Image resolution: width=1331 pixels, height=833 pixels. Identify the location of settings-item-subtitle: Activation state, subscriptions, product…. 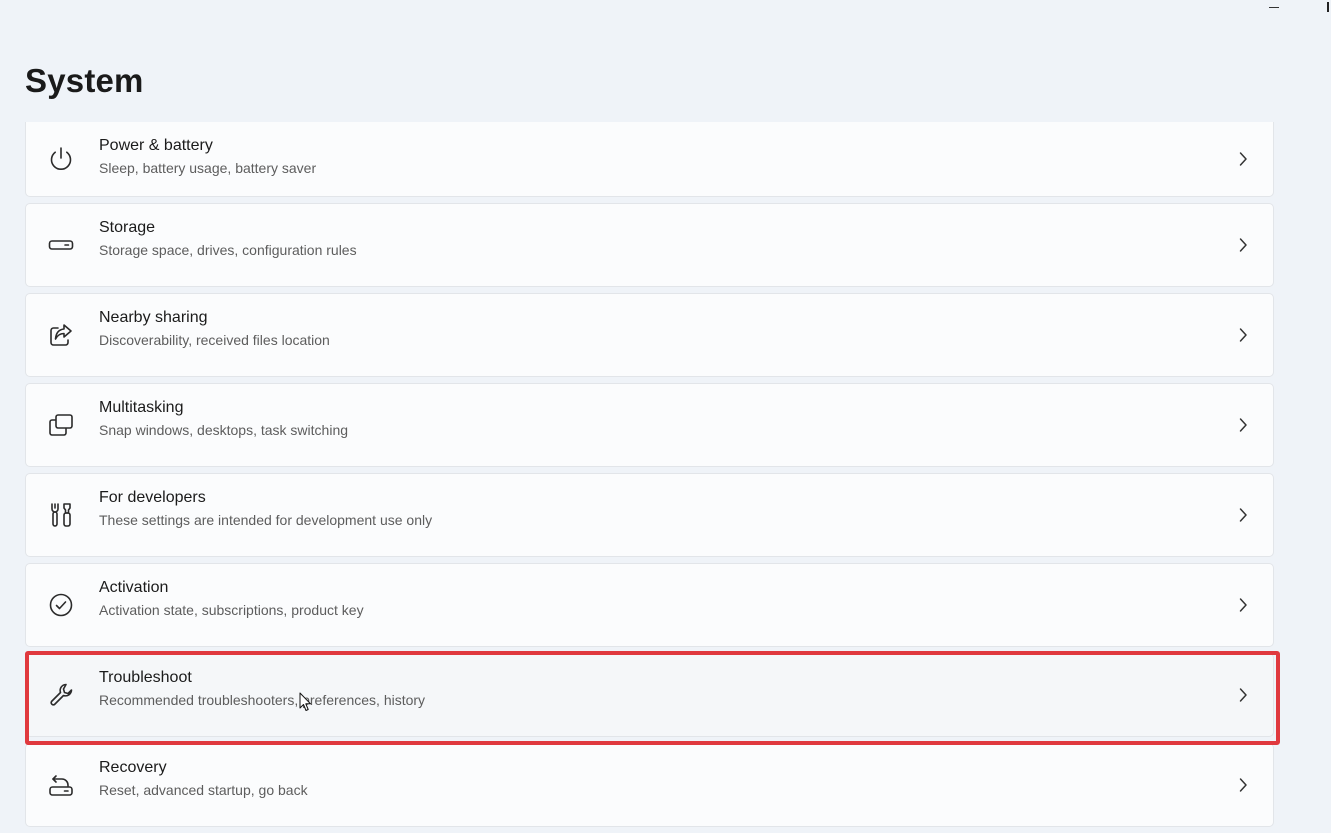
(231, 610).